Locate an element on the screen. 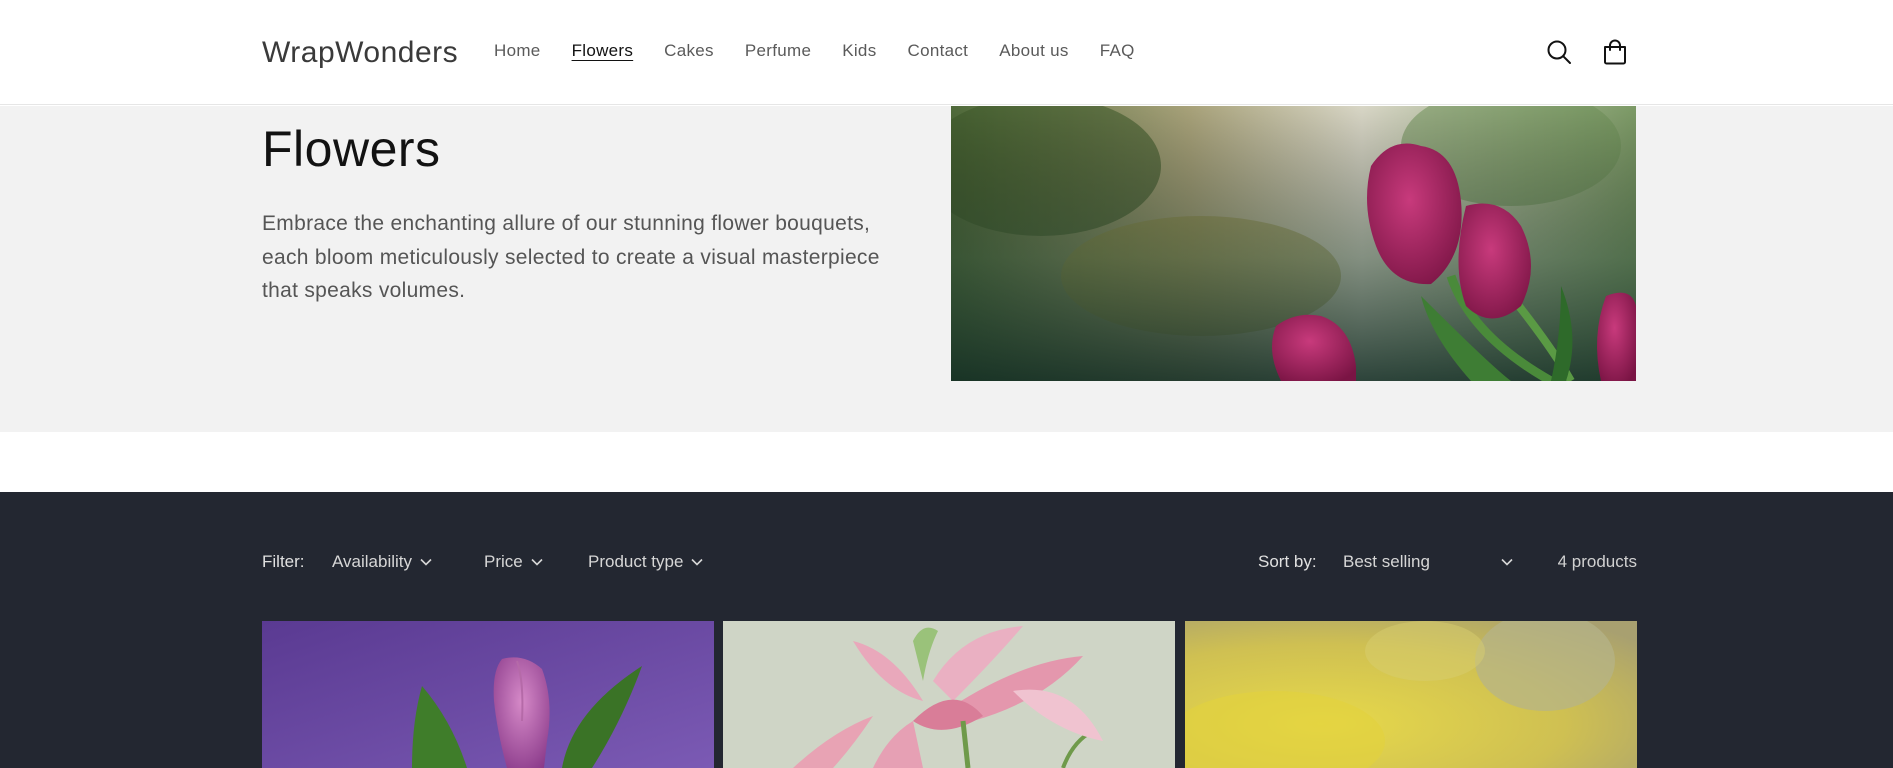 The width and height of the screenshot is (1893, 768). filter-price: Price is located at coordinates (513, 562).